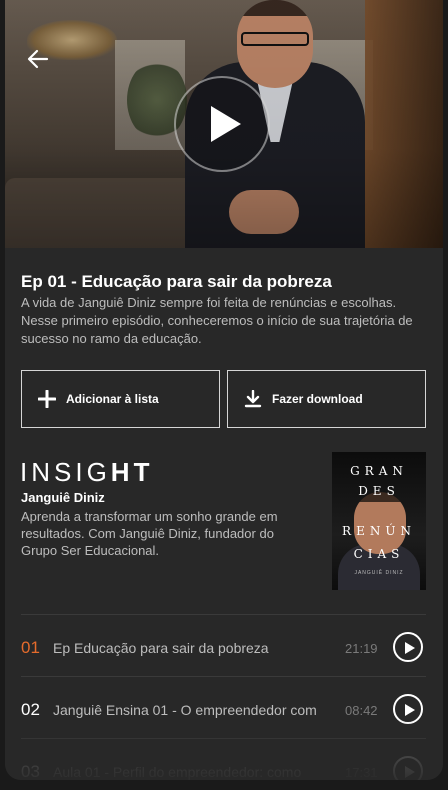 The width and height of the screenshot is (448, 790). Describe the element at coordinates (161, 648) in the screenshot. I see `episode-row-title: Ep Educação para sair da pobreza` at that location.